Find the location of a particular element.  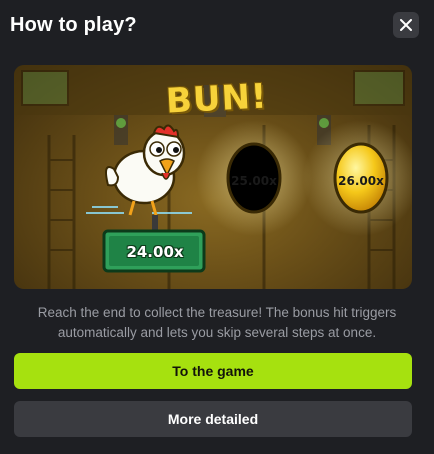

modal-title: How to play? is located at coordinates (73, 25).